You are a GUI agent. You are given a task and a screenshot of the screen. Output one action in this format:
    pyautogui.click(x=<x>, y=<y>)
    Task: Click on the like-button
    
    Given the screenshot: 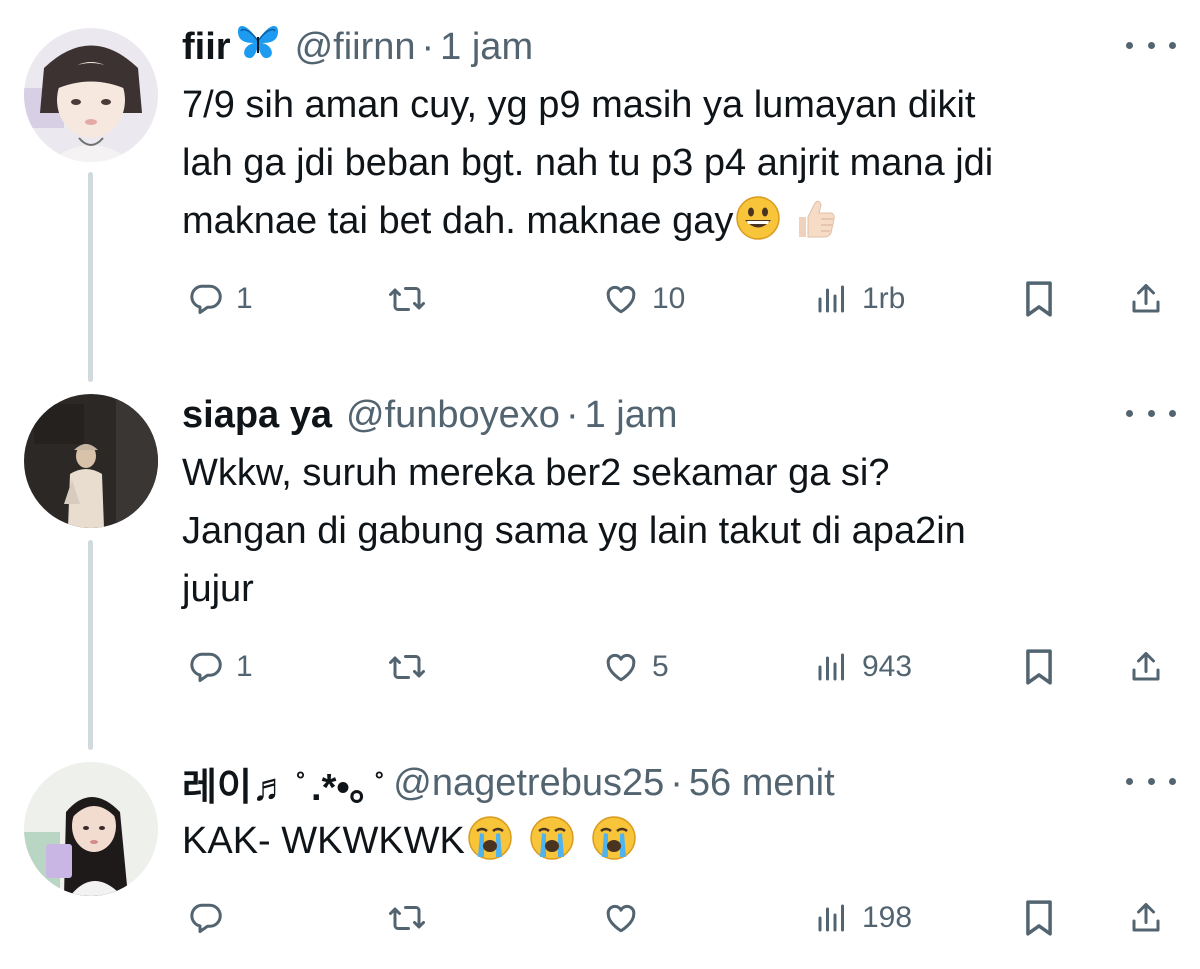 What is the action you would take?
    pyautogui.click(x=627, y=918)
    